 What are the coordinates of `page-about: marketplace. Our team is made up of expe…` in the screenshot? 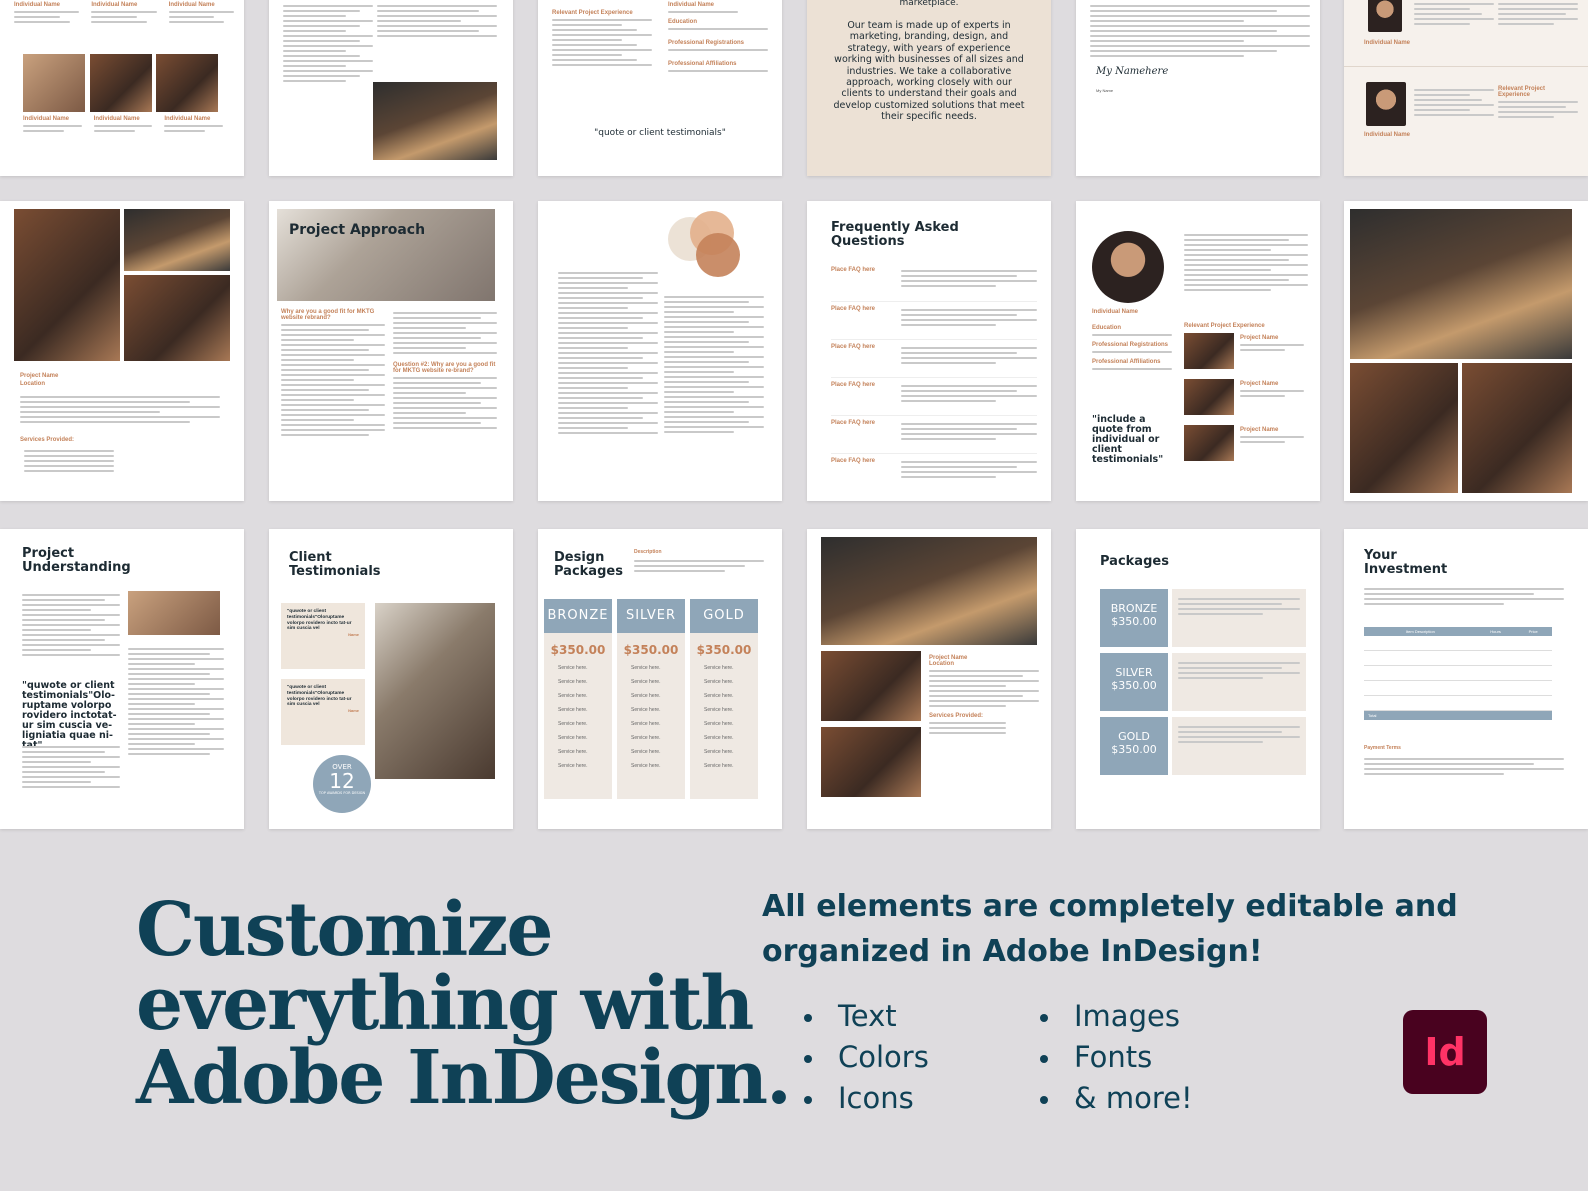 It's located at (929, 88).